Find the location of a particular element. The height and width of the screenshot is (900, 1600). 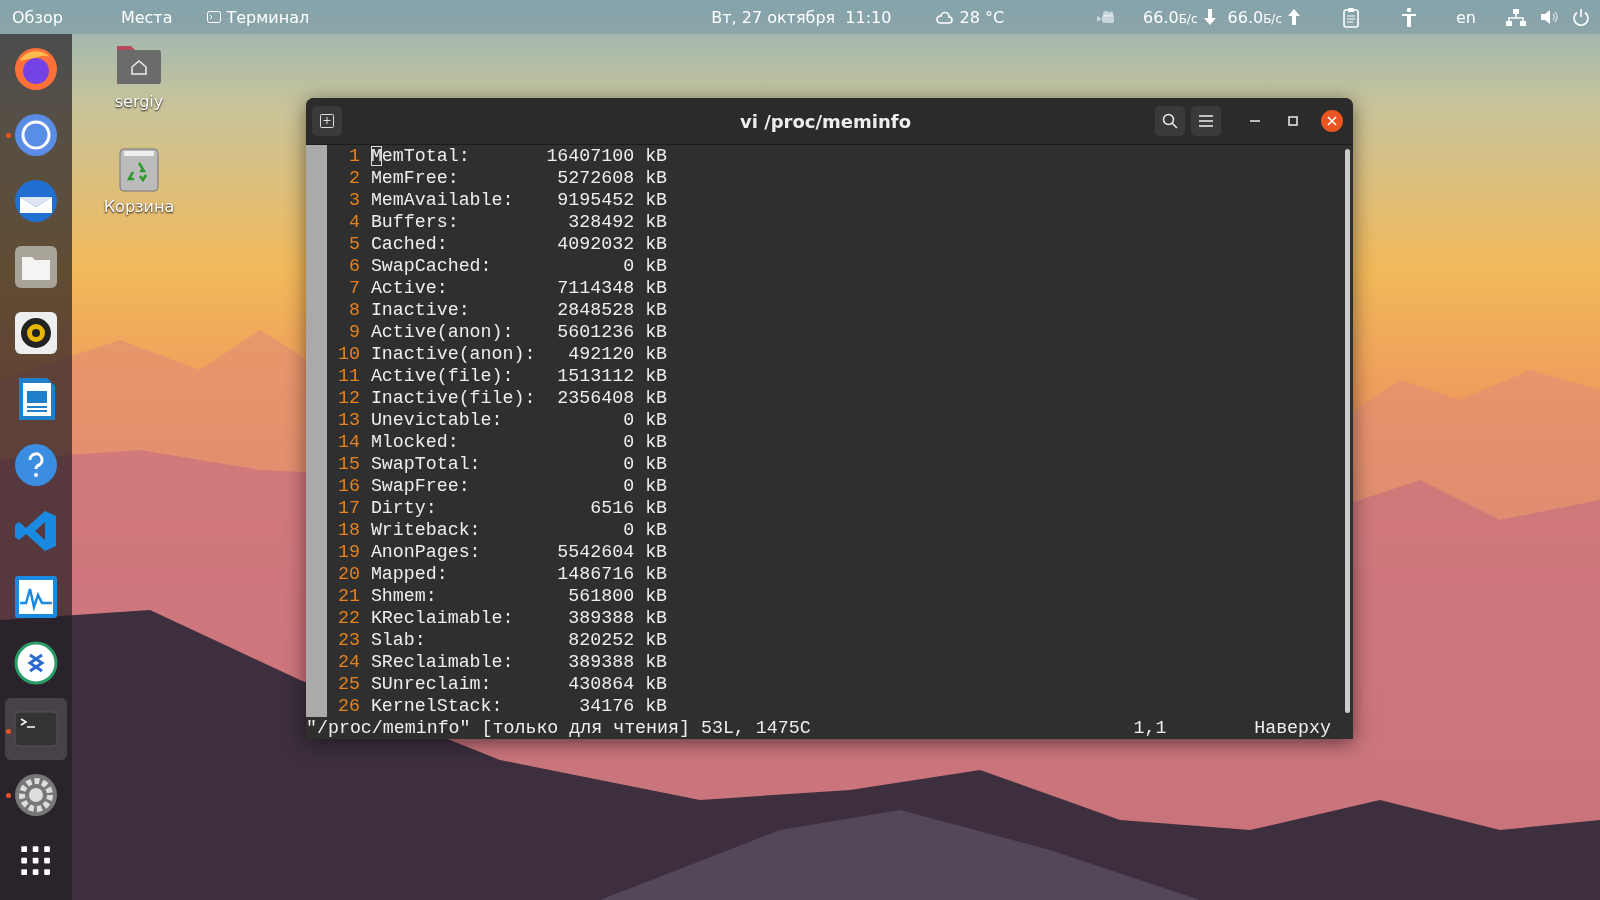

code-line: Mapped: 1486716 kB is located at coordinates (519, 574).